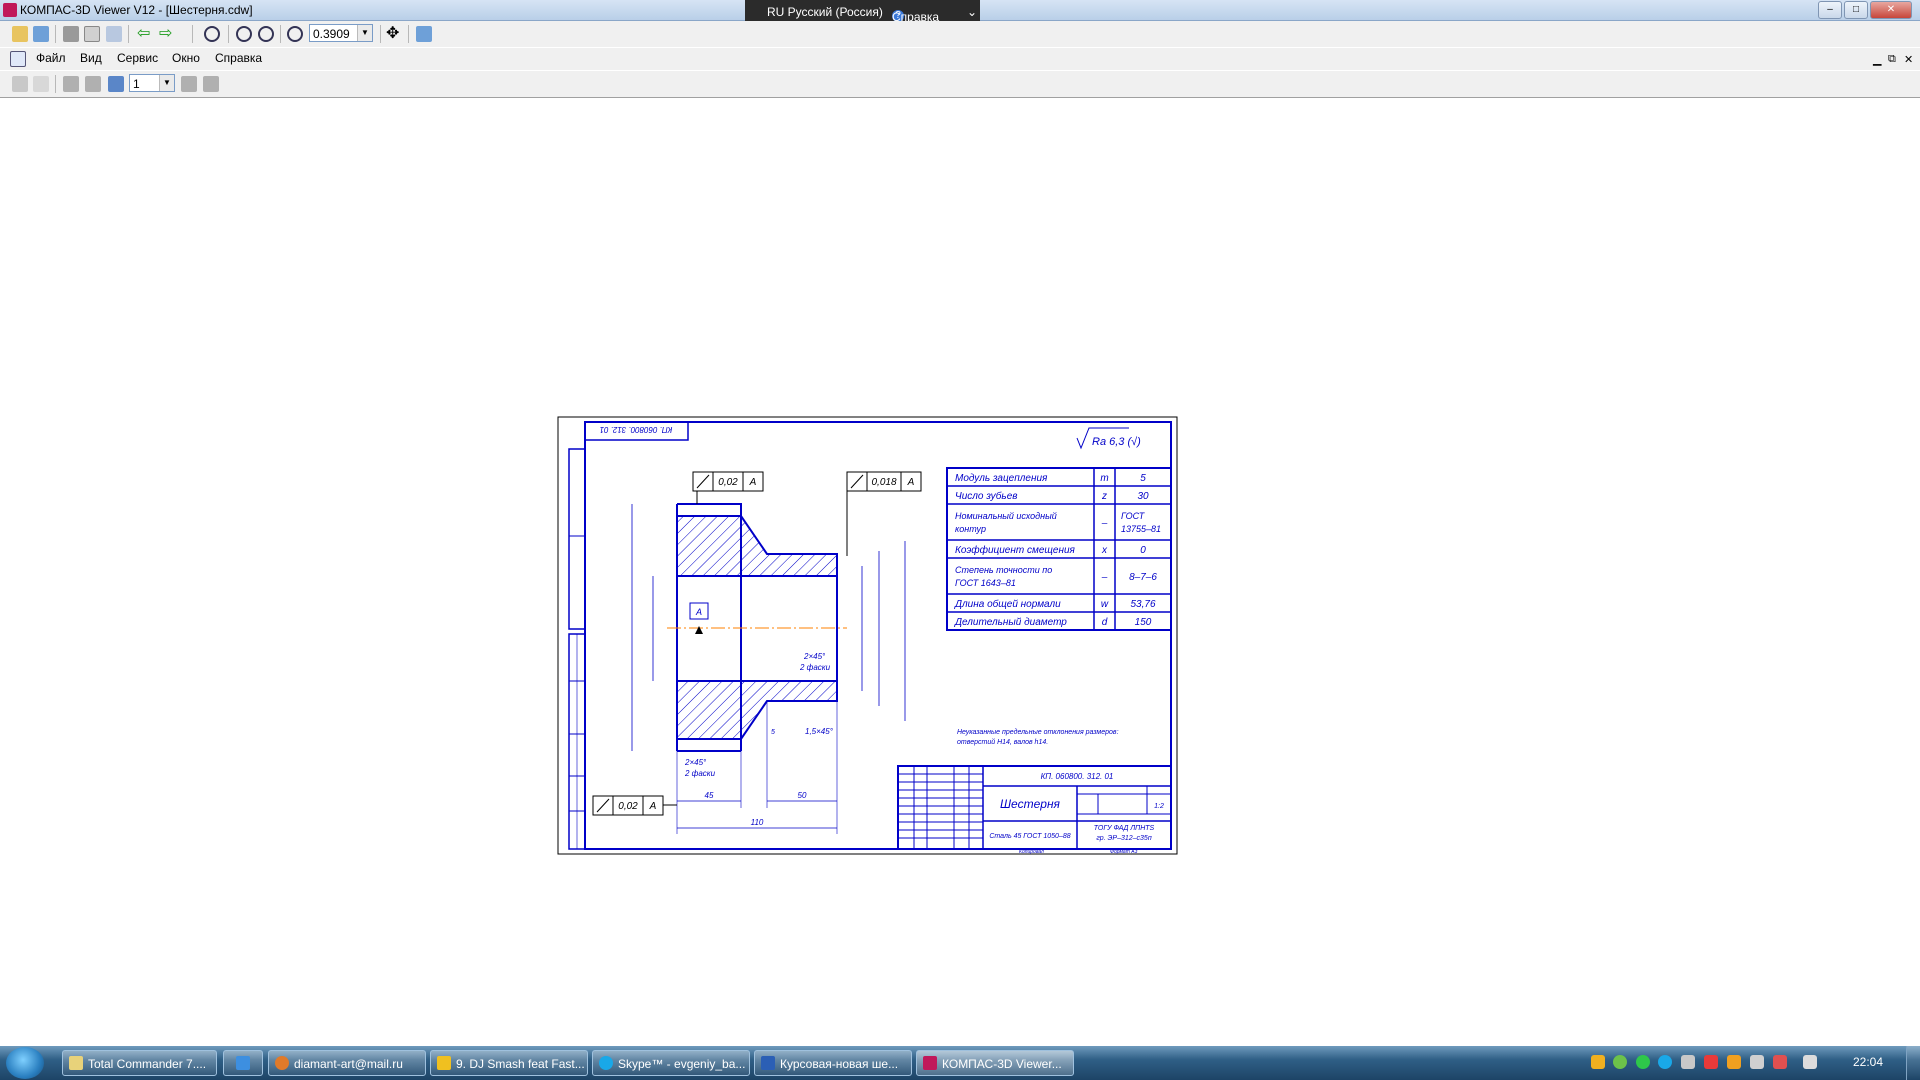 The height and width of the screenshot is (1080, 1920). Describe the element at coordinates (347, 1063) in the screenshot. I see `task-mail: diamant-art@mail.ru` at that location.